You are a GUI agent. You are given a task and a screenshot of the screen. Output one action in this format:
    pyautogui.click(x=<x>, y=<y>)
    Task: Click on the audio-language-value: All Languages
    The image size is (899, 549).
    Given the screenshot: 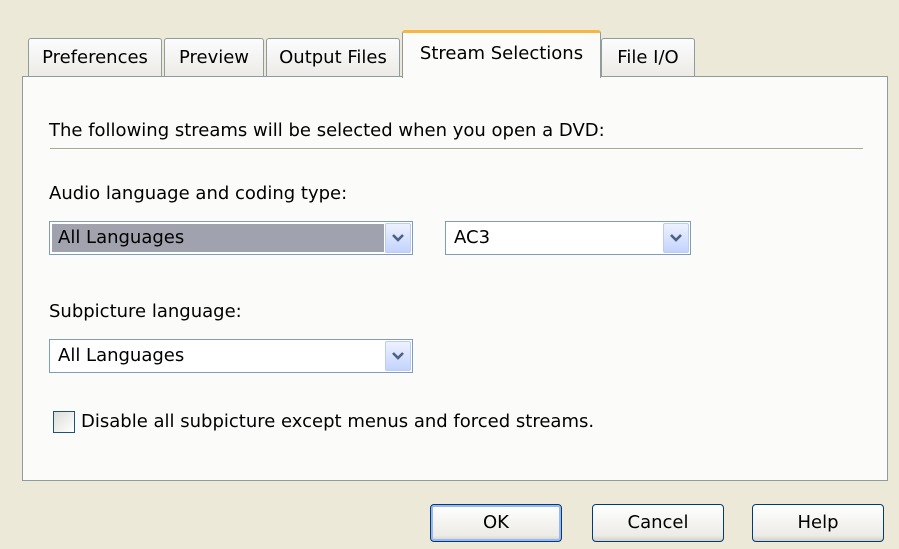 What is the action you would take?
    pyautogui.click(x=218, y=238)
    